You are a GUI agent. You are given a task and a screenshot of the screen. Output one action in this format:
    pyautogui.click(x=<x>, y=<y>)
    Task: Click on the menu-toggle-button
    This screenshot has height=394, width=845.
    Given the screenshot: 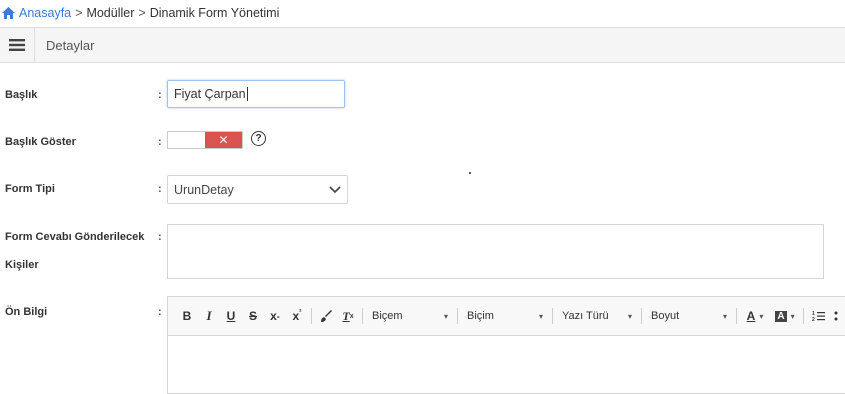 What is the action you would take?
    pyautogui.click(x=17, y=45)
    